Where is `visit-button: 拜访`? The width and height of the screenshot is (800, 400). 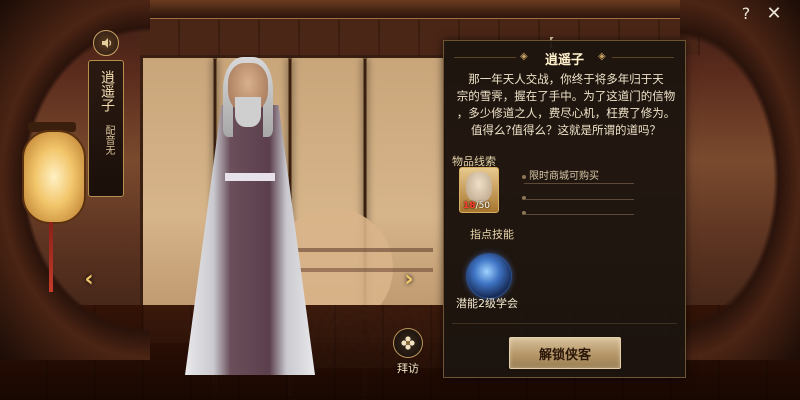 visit-button: 拜访 is located at coordinates (408, 352).